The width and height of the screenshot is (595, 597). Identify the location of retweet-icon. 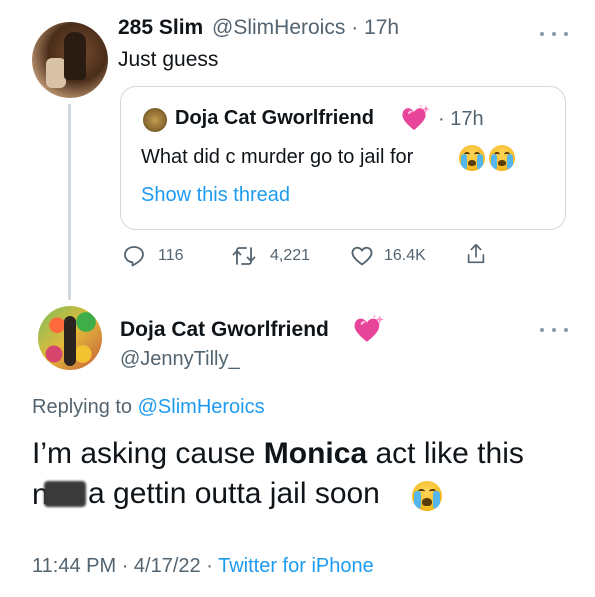
(244, 256).